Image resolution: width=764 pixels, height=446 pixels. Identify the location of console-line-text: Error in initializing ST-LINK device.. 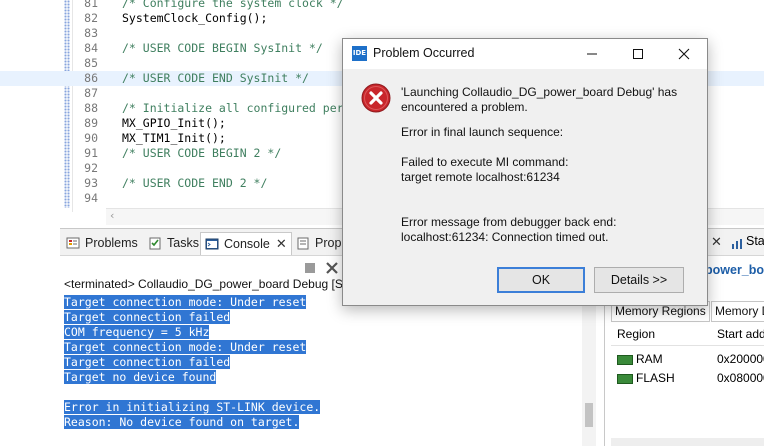
(192, 407).